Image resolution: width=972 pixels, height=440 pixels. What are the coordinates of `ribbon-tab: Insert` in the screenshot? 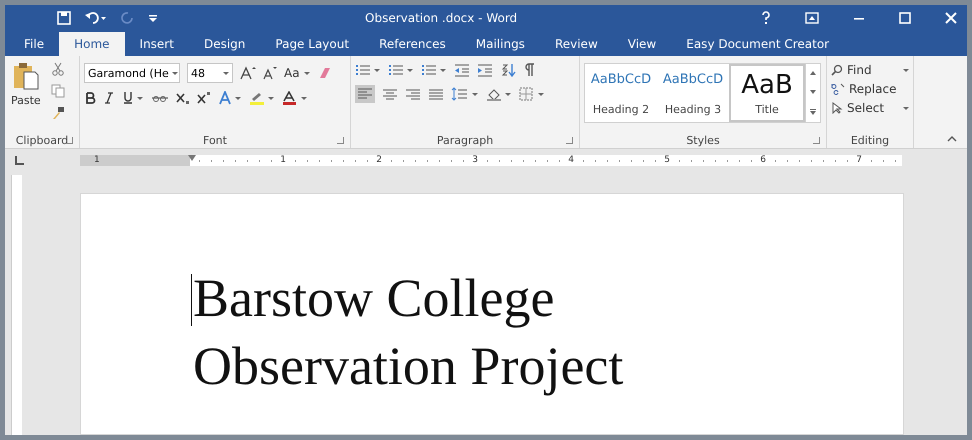 It's located at (156, 44).